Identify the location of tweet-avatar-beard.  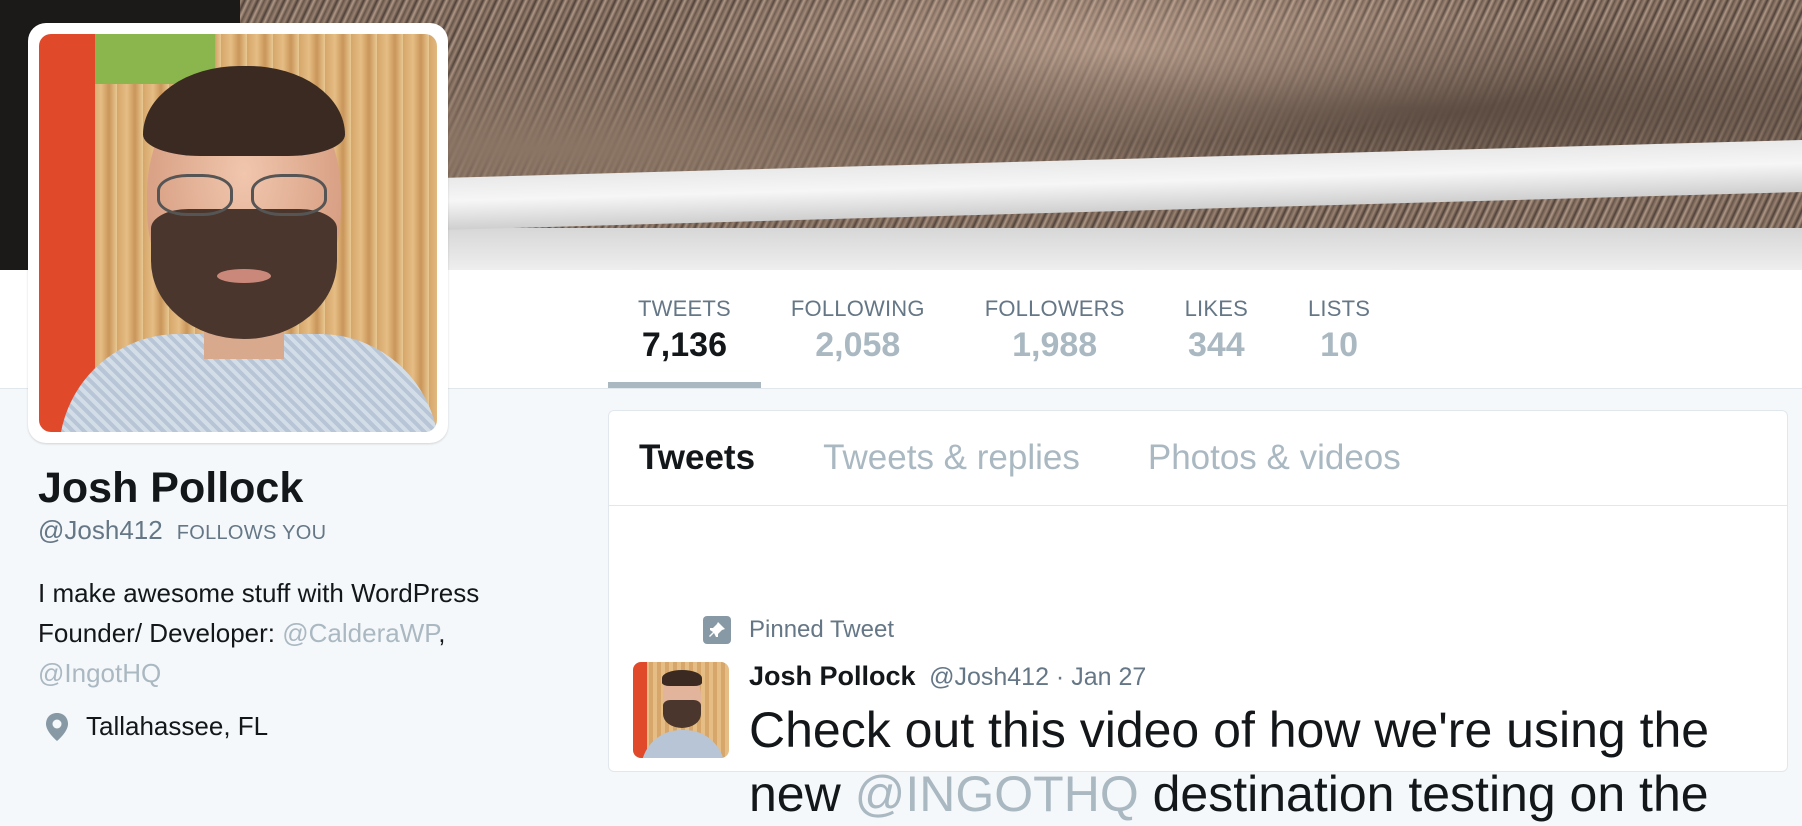
(682, 714).